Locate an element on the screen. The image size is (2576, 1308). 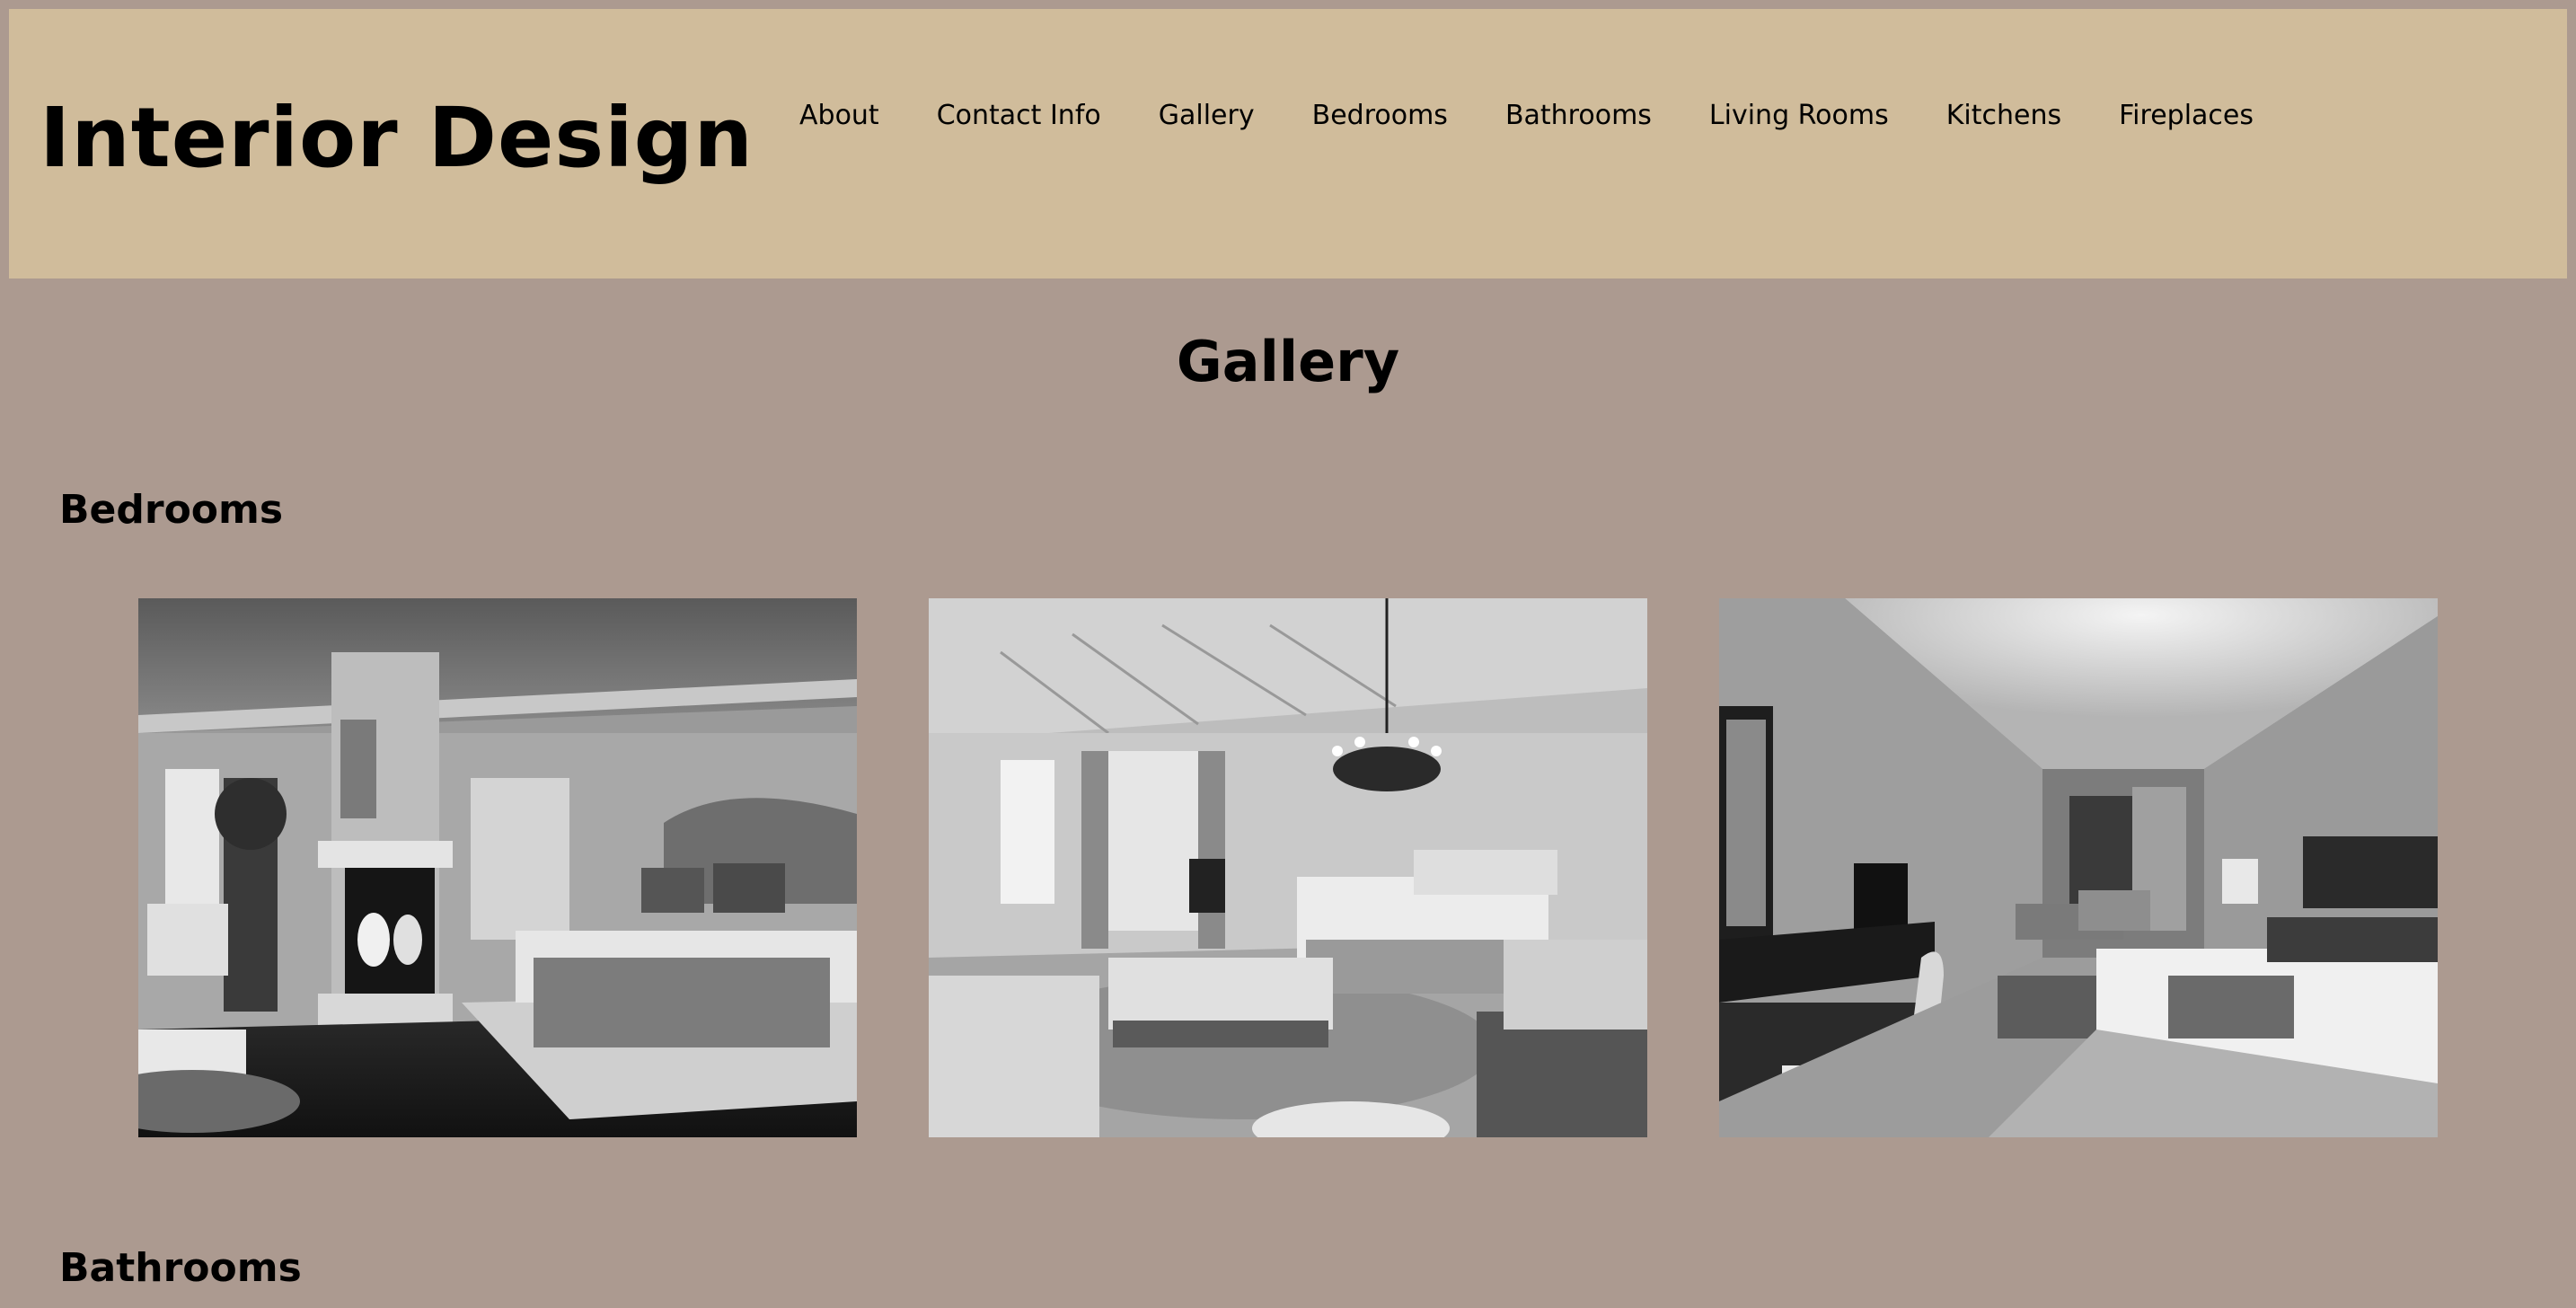
bedroom-photo-3-image is located at coordinates (2078, 867).